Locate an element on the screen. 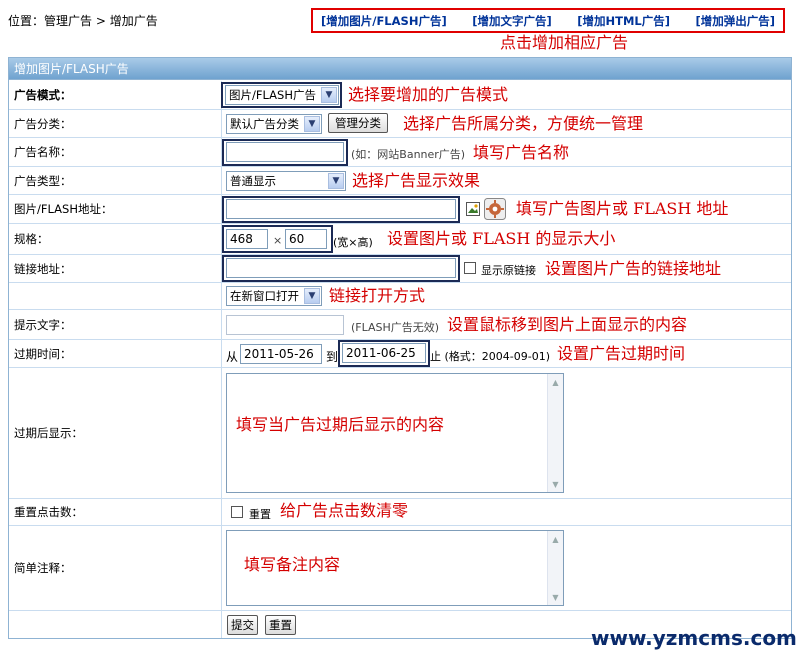  annotation-tip: 设置鼠标移到图片上面显示的内容 is located at coordinates (567, 324).